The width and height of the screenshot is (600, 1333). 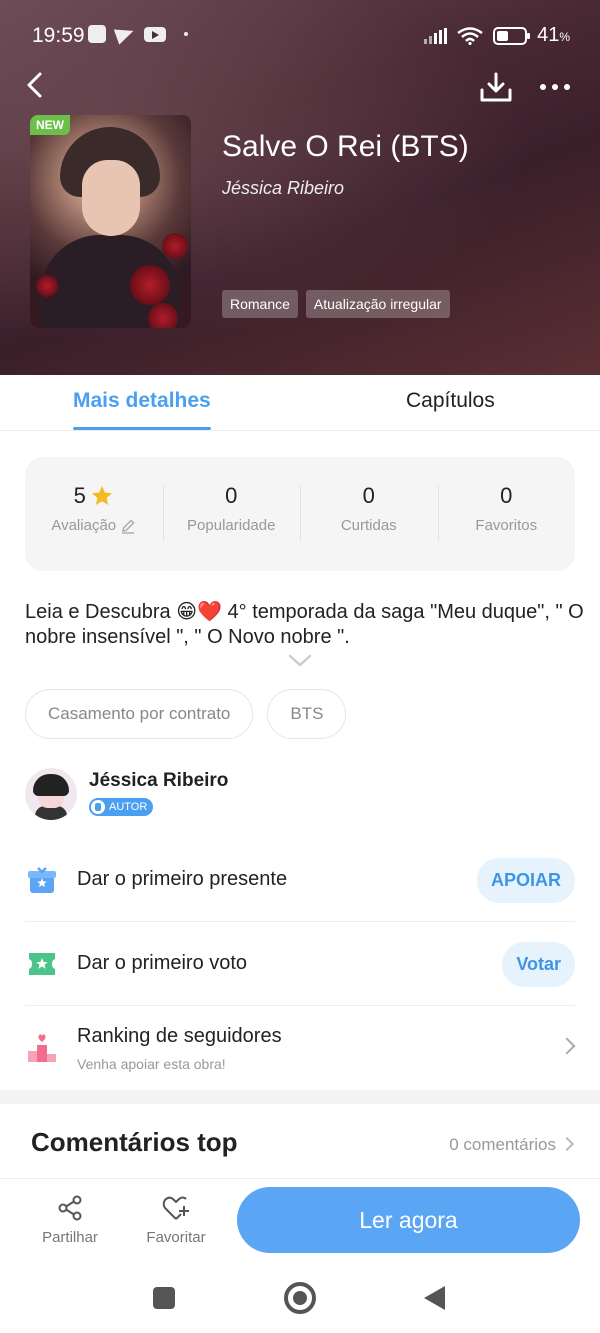 What do you see at coordinates (506, 514) in the screenshot?
I see `stat-favorites: 0 Favoritos` at bounding box center [506, 514].